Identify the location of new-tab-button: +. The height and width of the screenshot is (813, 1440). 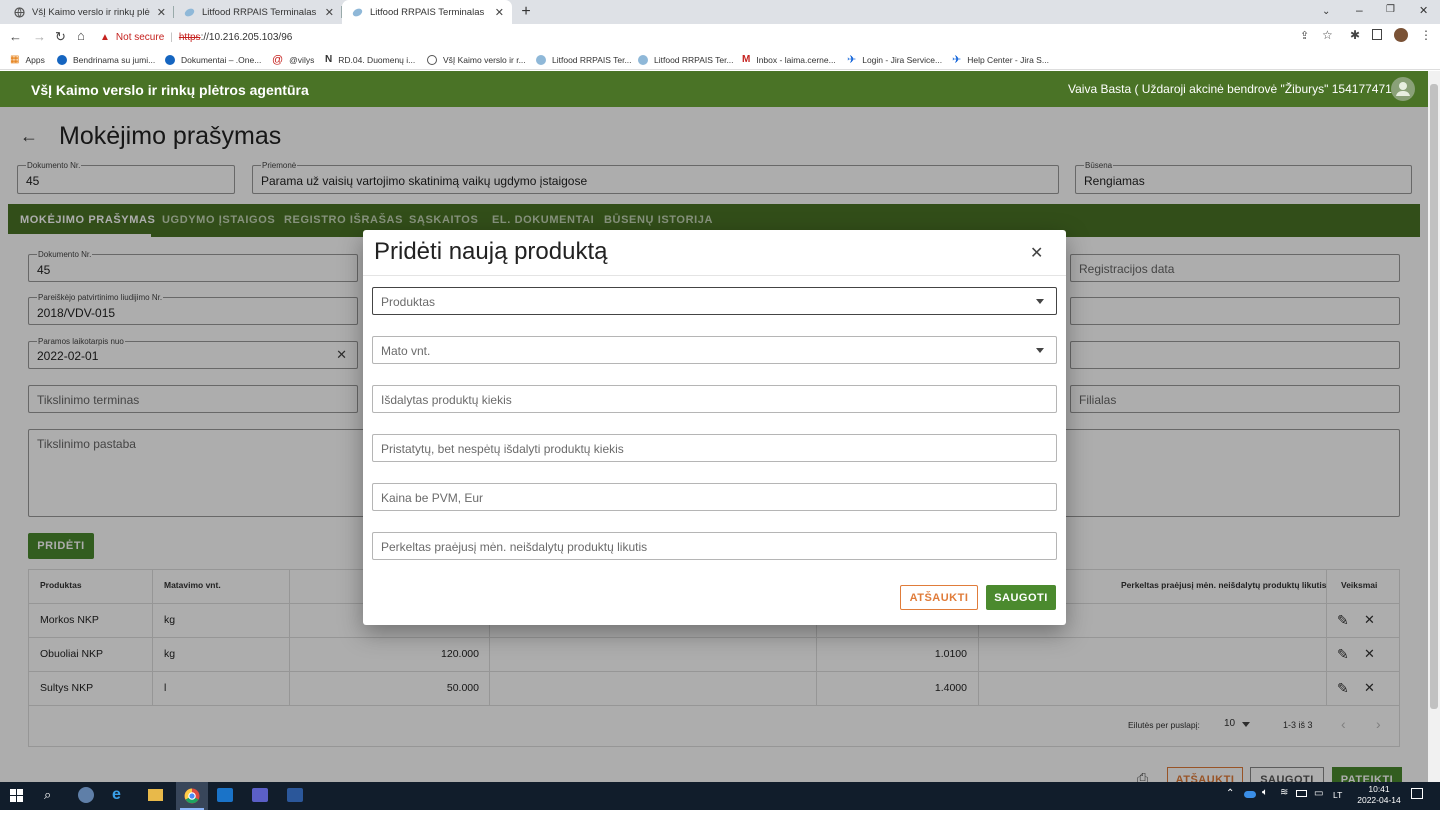
(526, 11).